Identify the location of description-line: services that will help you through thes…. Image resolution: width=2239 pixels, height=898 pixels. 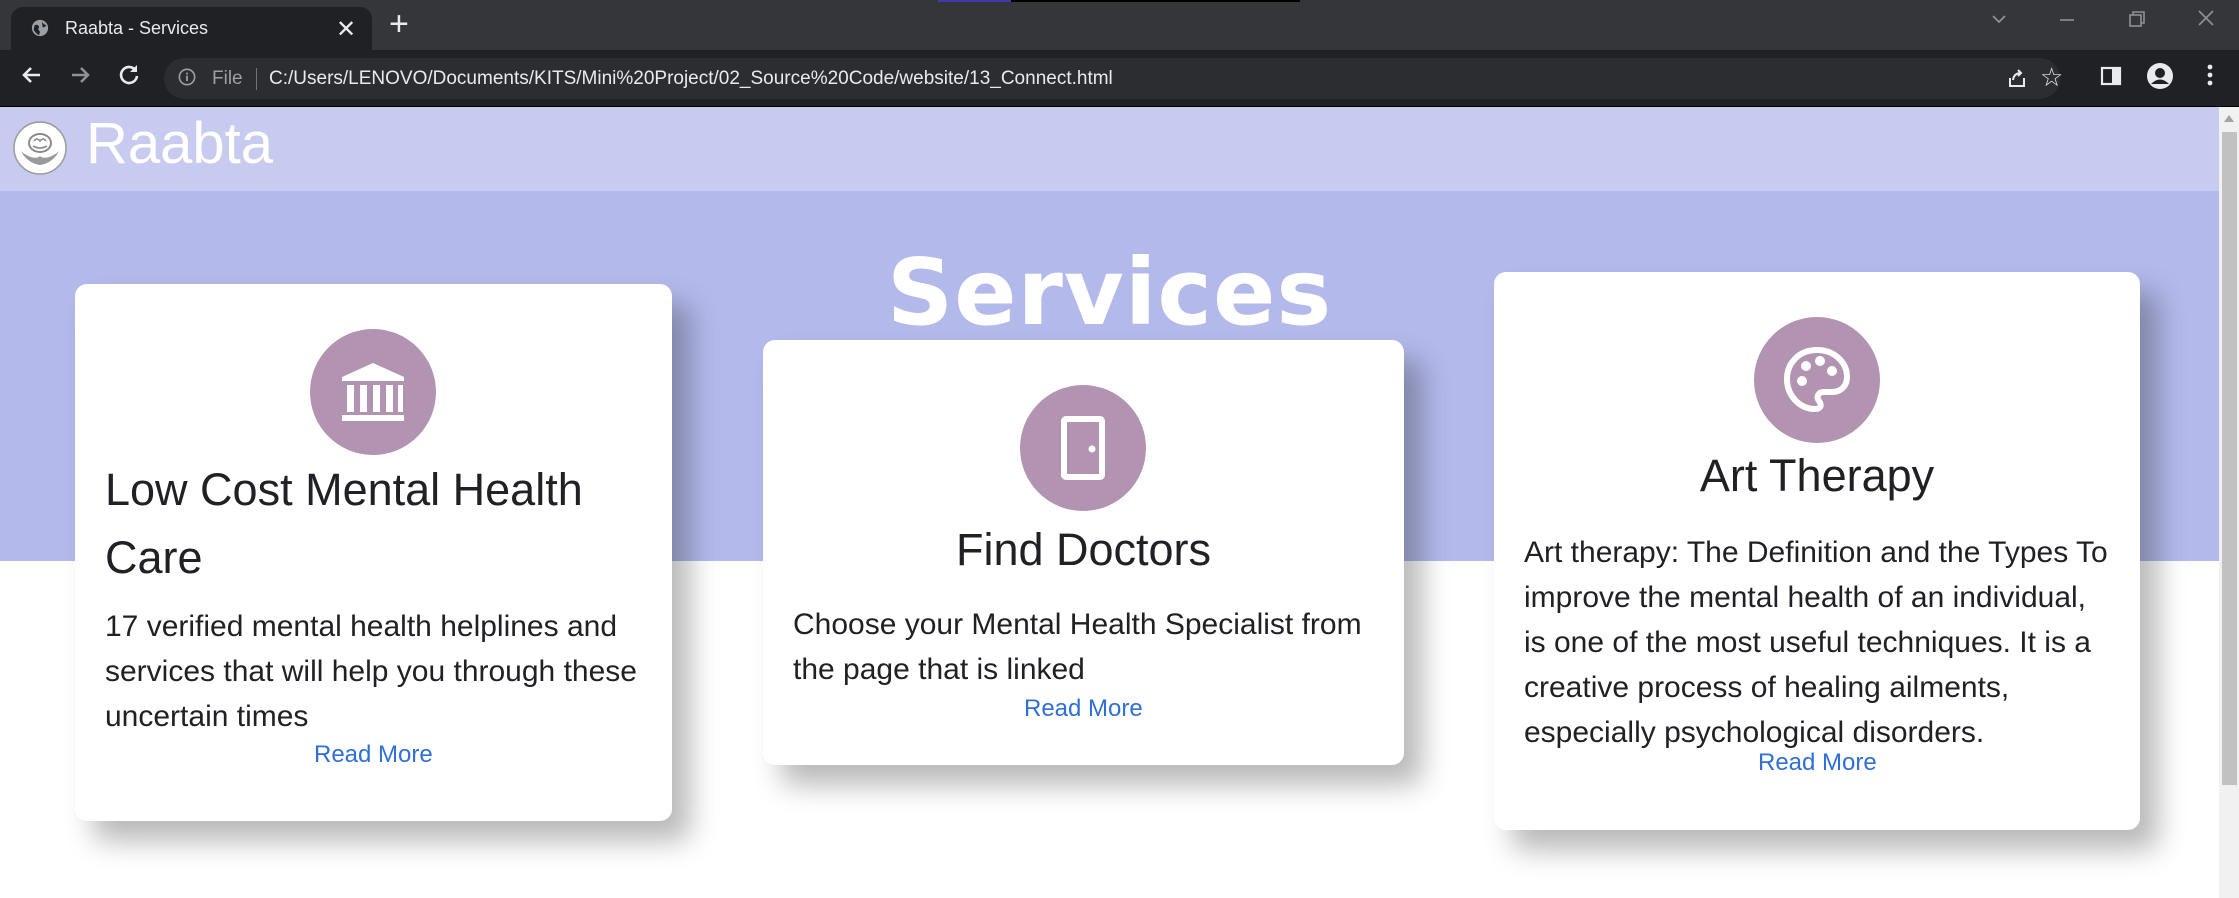
(371, 671).